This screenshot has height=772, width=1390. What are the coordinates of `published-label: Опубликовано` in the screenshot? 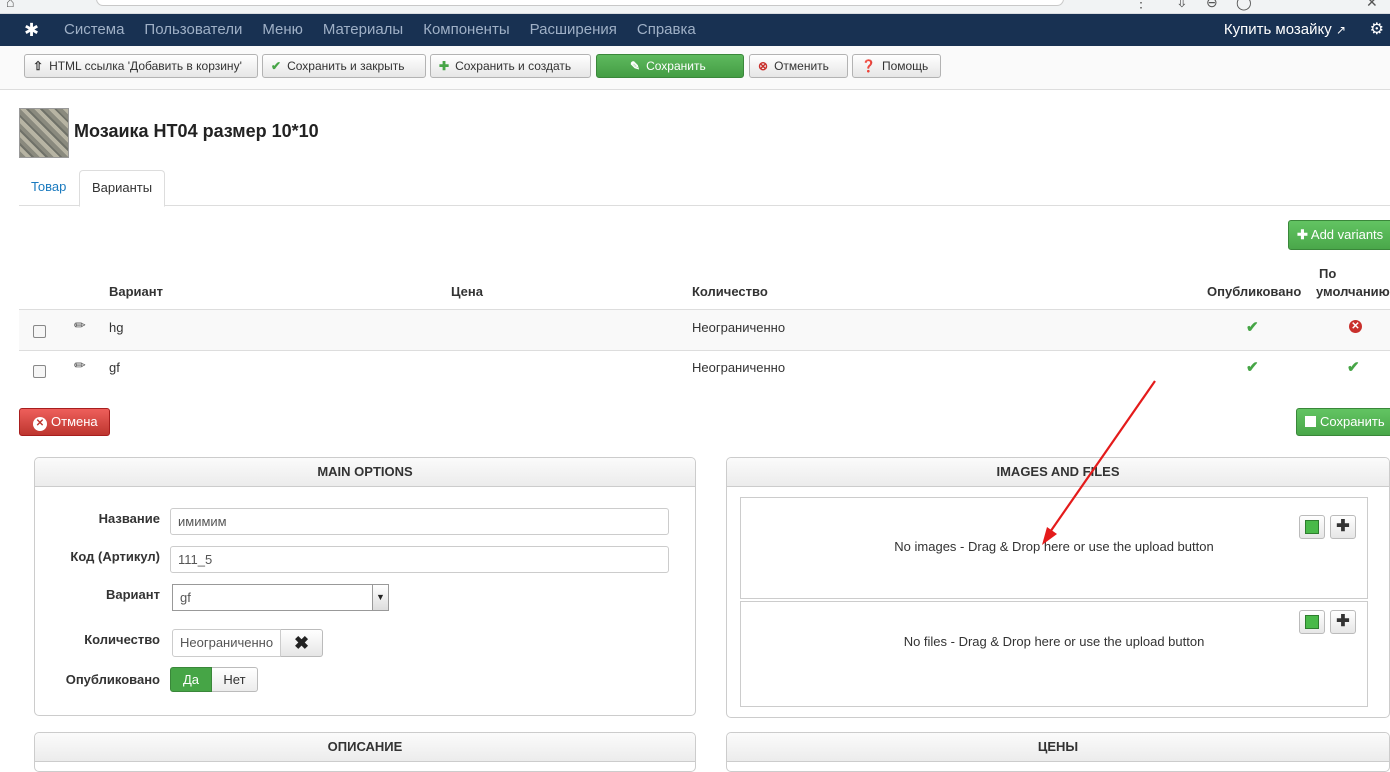 It's located at (112, 679).